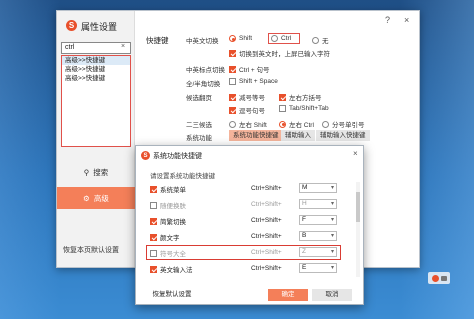 The height and width of the screenshot is (319, 474). What do you see at coordinates (247, 110) in the screenshot?
I see `pageturn-comma-period-checkbox: 逗号句号` at bounding box center [247, 110].